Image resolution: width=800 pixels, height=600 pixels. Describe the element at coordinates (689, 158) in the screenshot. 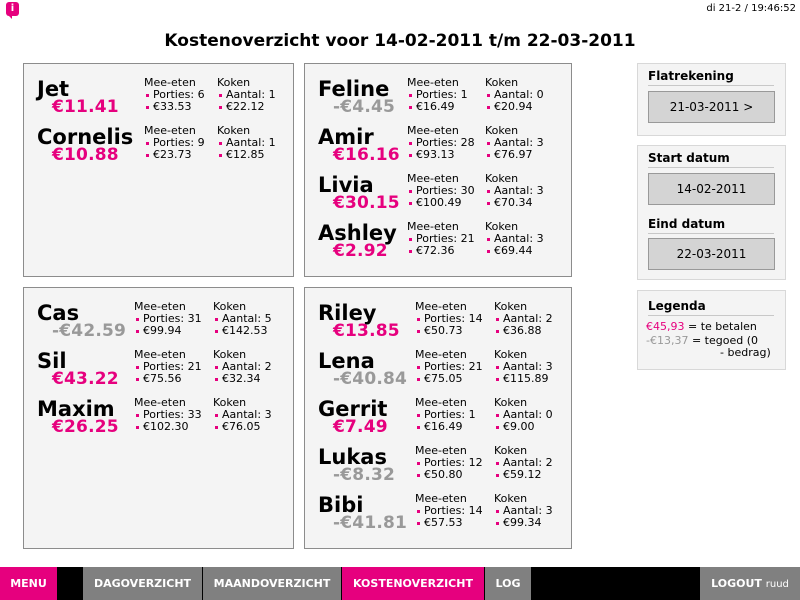

I see `start-date-title: Start datum` at that location.